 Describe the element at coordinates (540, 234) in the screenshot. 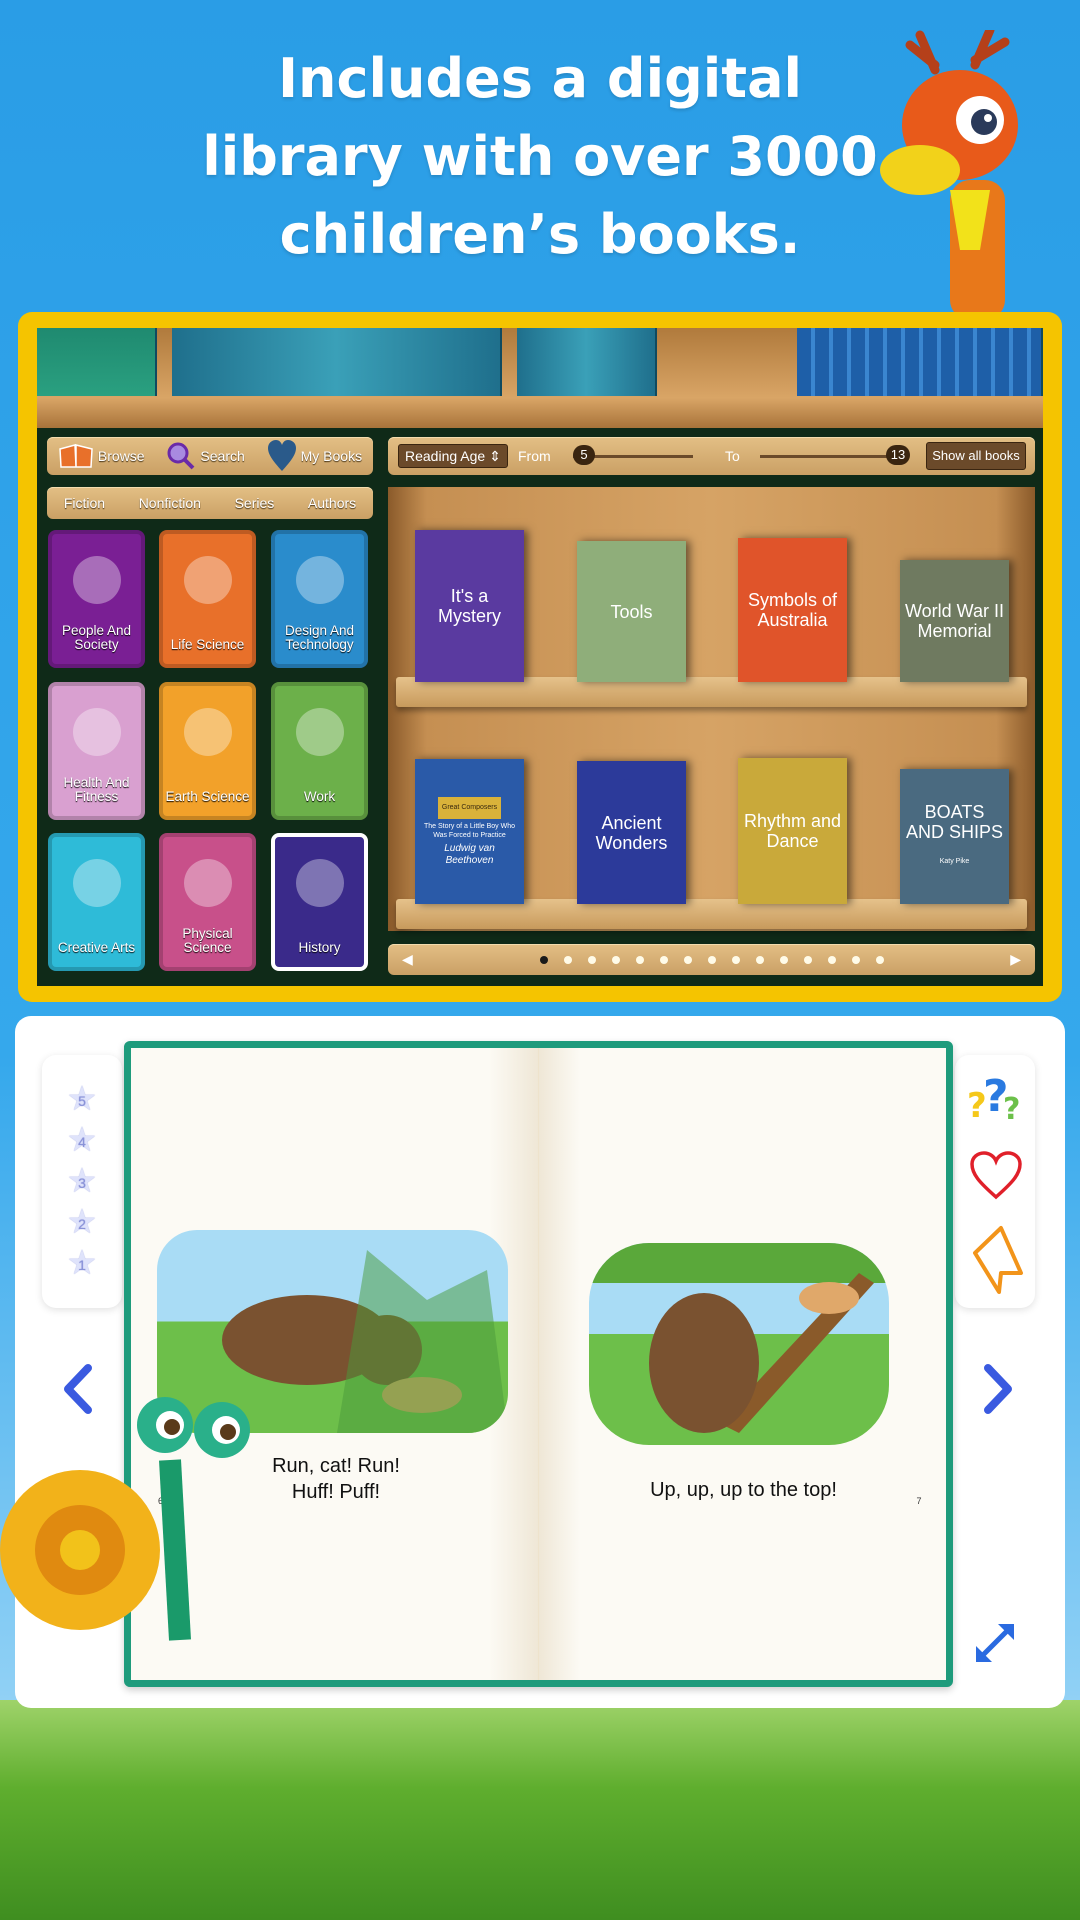

I see `headline-line-3: children’s books.` at that location.